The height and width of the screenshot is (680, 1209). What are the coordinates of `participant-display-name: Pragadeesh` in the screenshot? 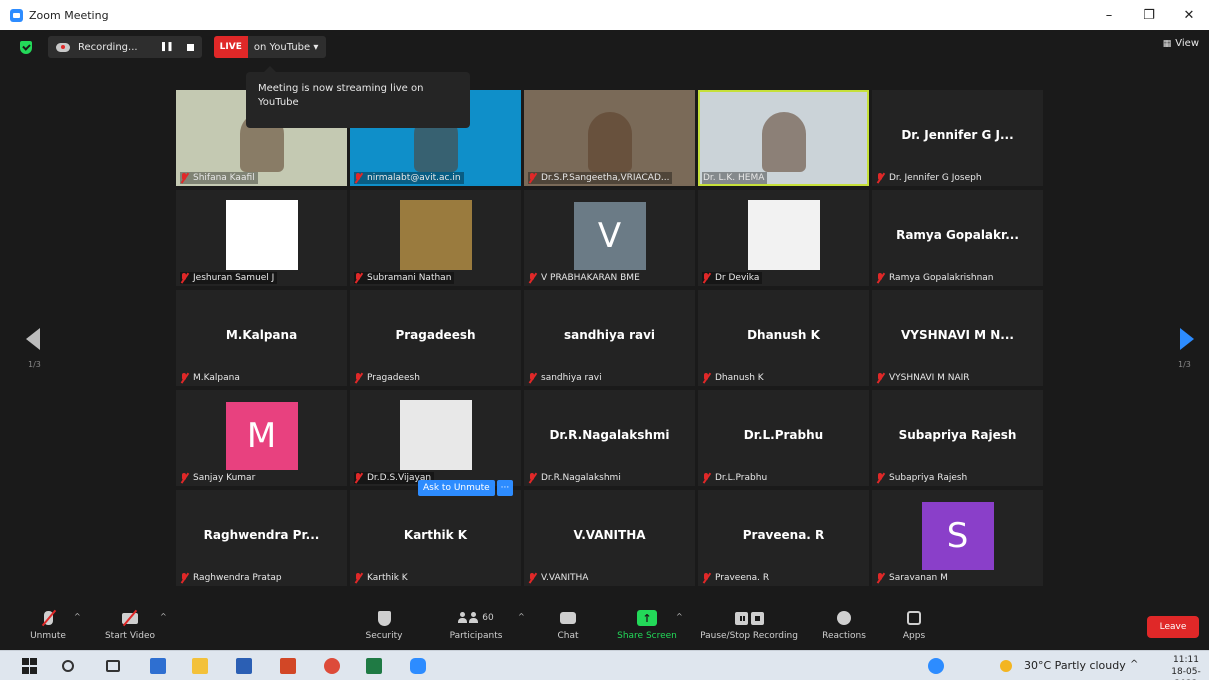 It's located at (435, 335).